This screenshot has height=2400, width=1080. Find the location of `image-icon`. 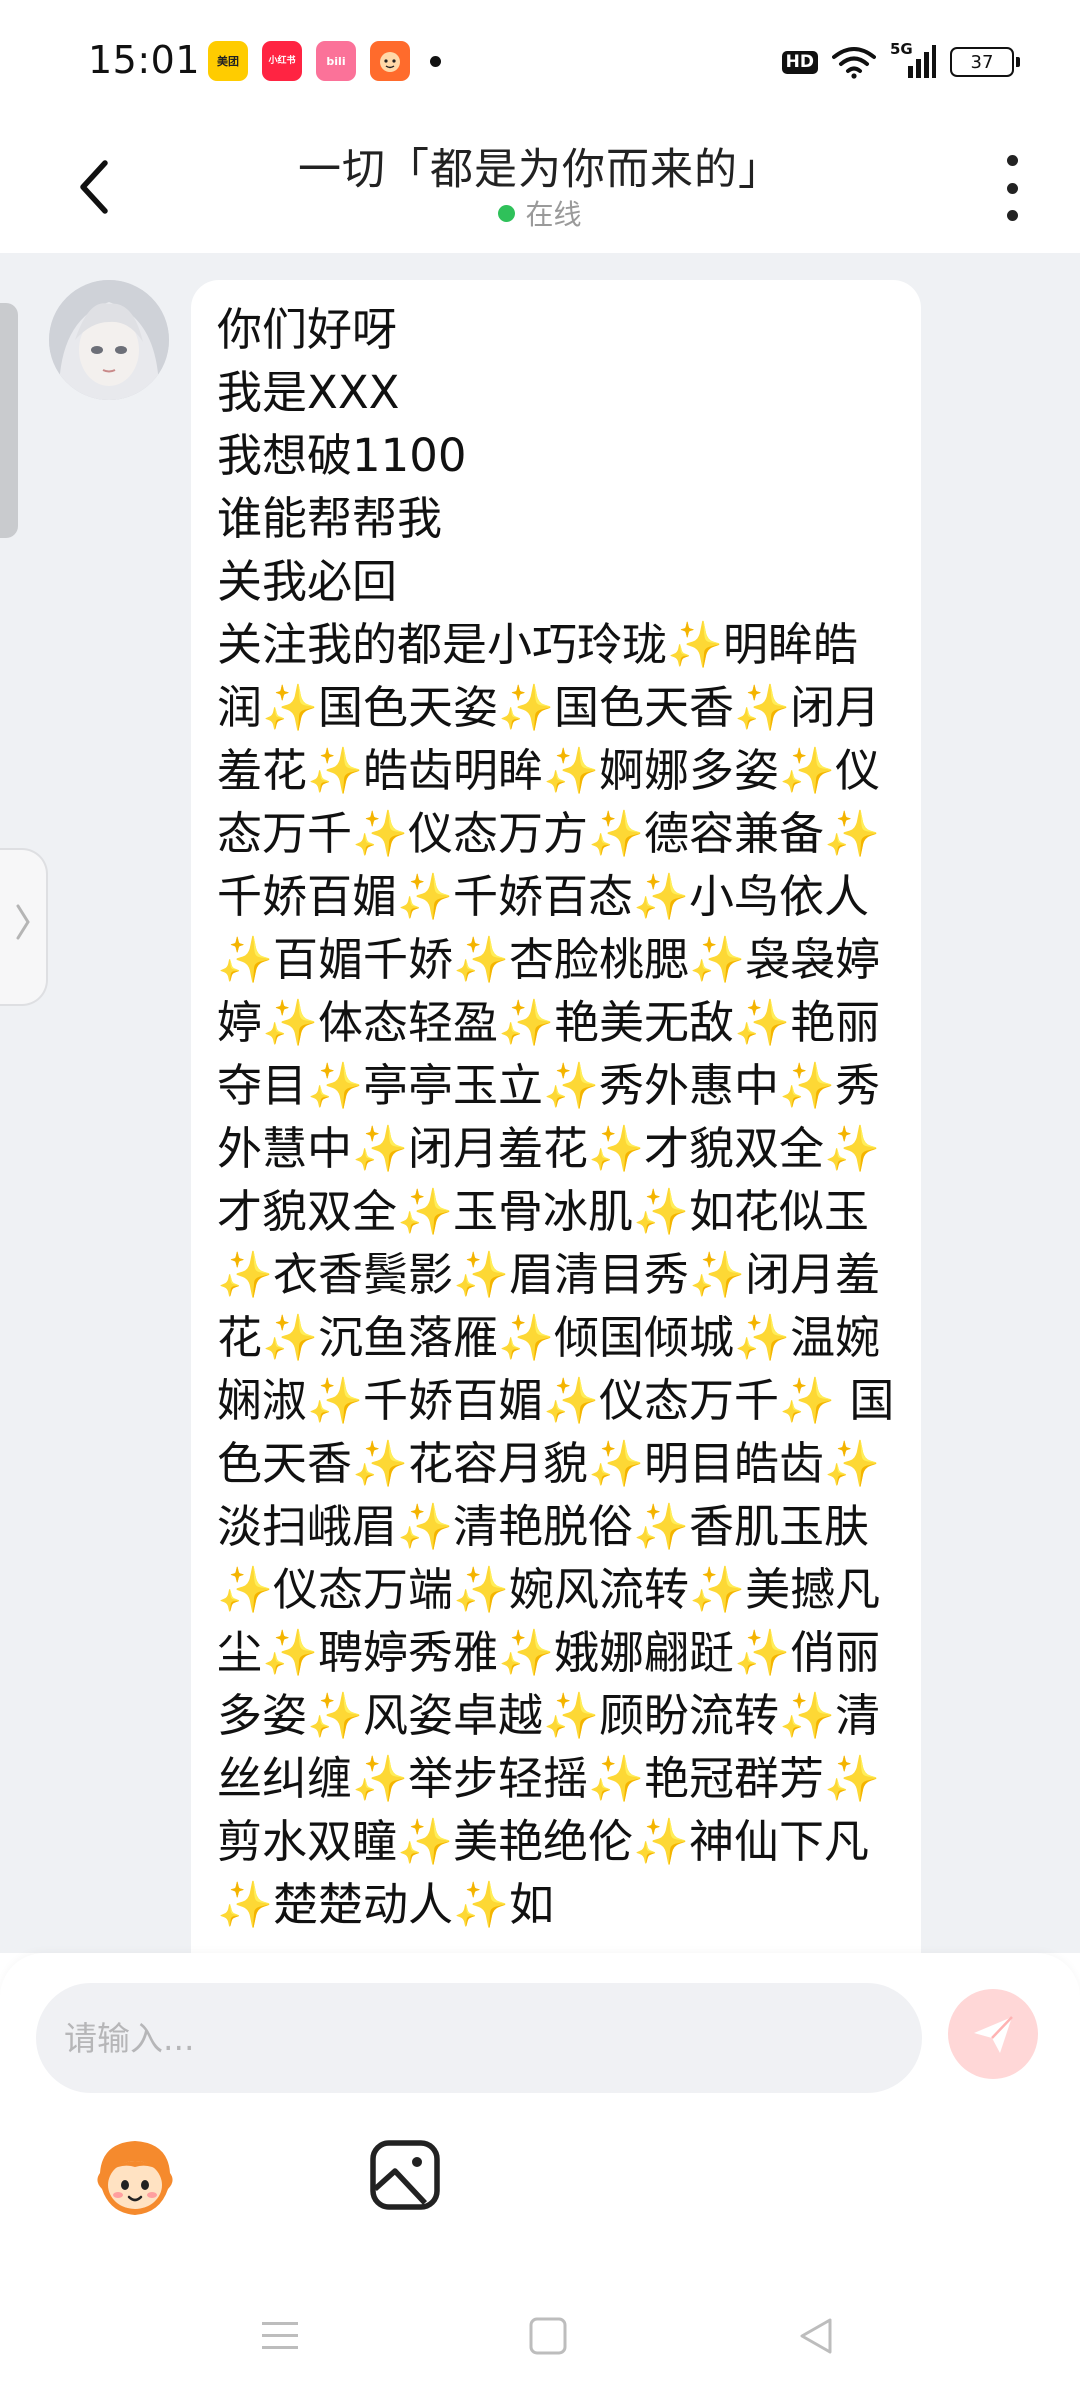

image-icon is located at coordinates (405, 2175).